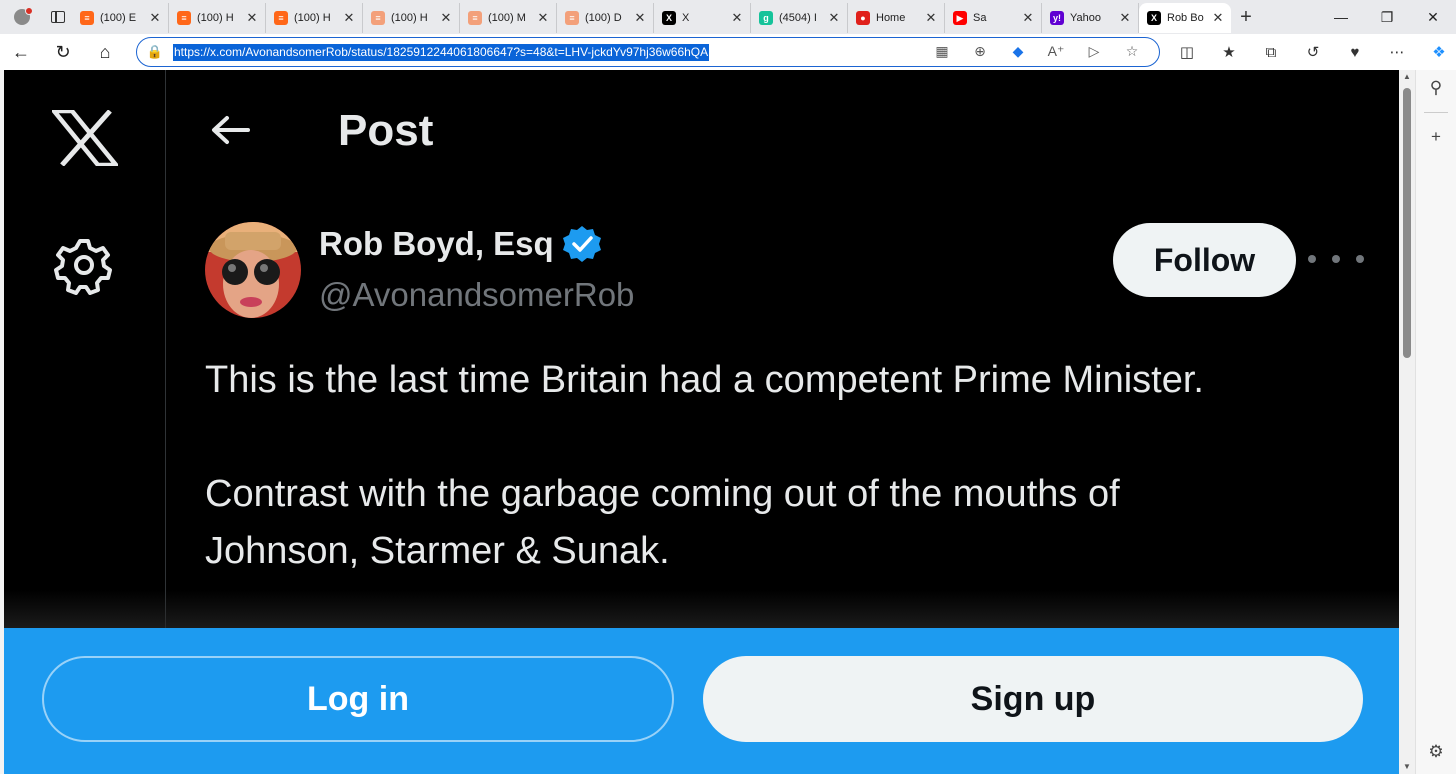 Image resolution: width=1456 pixels, height=774 pixels. What do you see at coordinates (358, 699) in the screenshot?
I see `log-in-button: Log in` at bounding box center [358, 699].